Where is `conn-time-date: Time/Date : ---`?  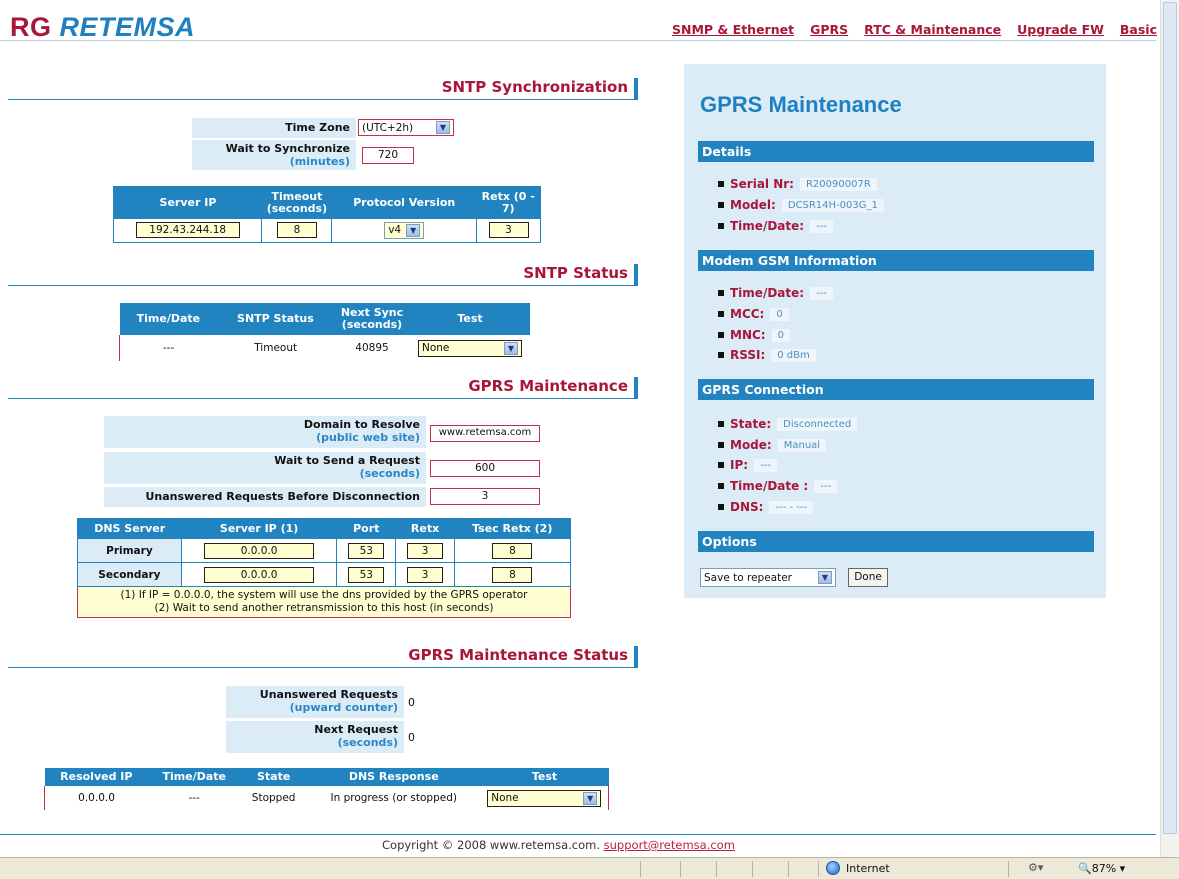 conn-time-date: Time/Date : --- is located at coordinates (778, 486).